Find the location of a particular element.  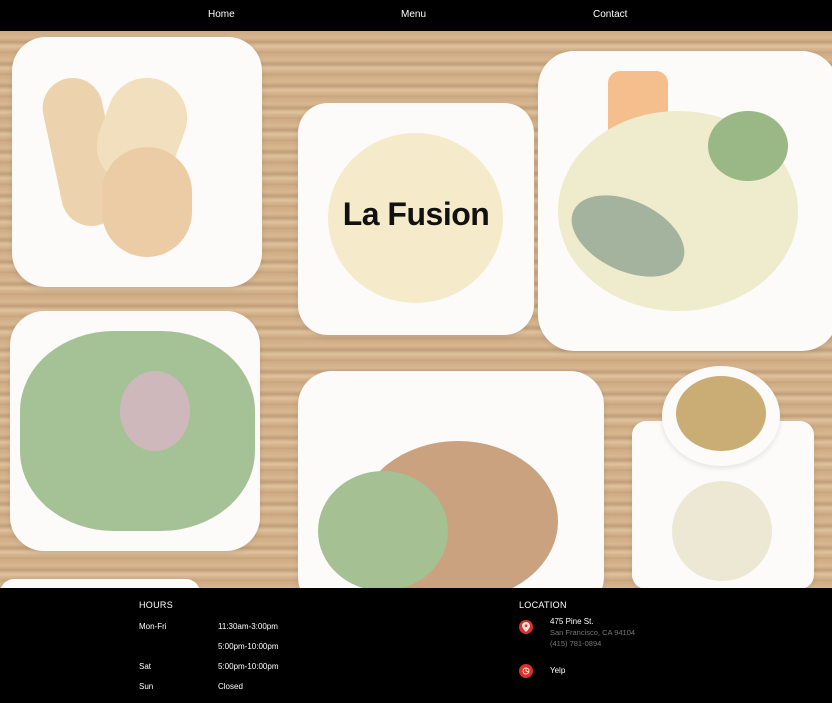

restaurant-title: La Fusion is located at coordinates (416, 214).